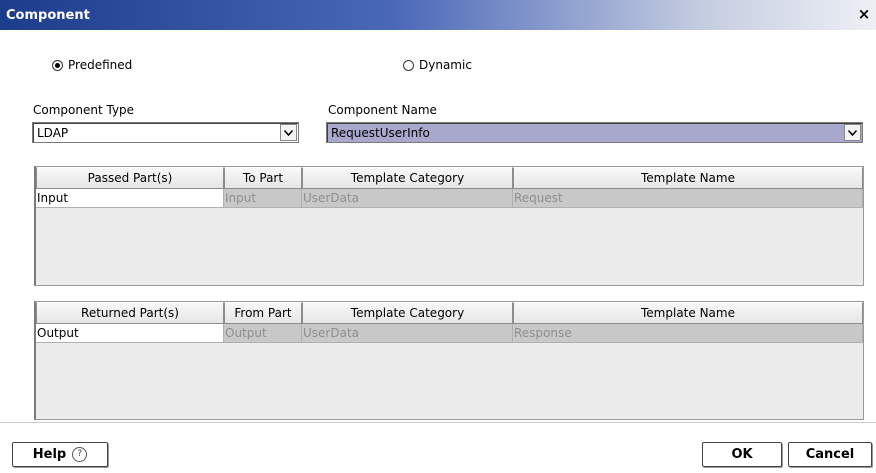 This screenshot has width=876, height=473. I want to click on footer-divider, so click(438, 422).